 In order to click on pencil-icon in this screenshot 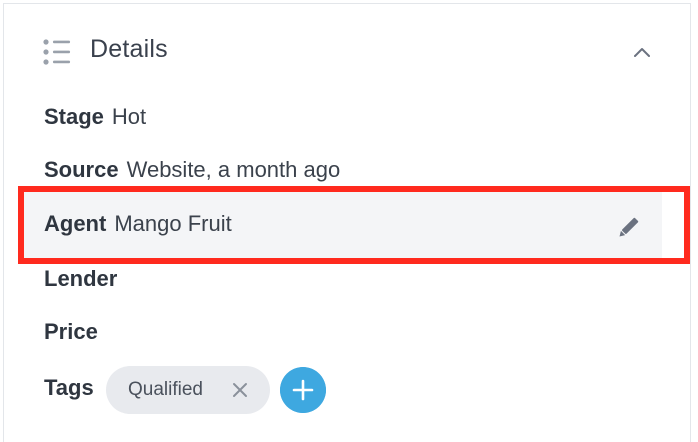, I will do `click(628, 228)`.